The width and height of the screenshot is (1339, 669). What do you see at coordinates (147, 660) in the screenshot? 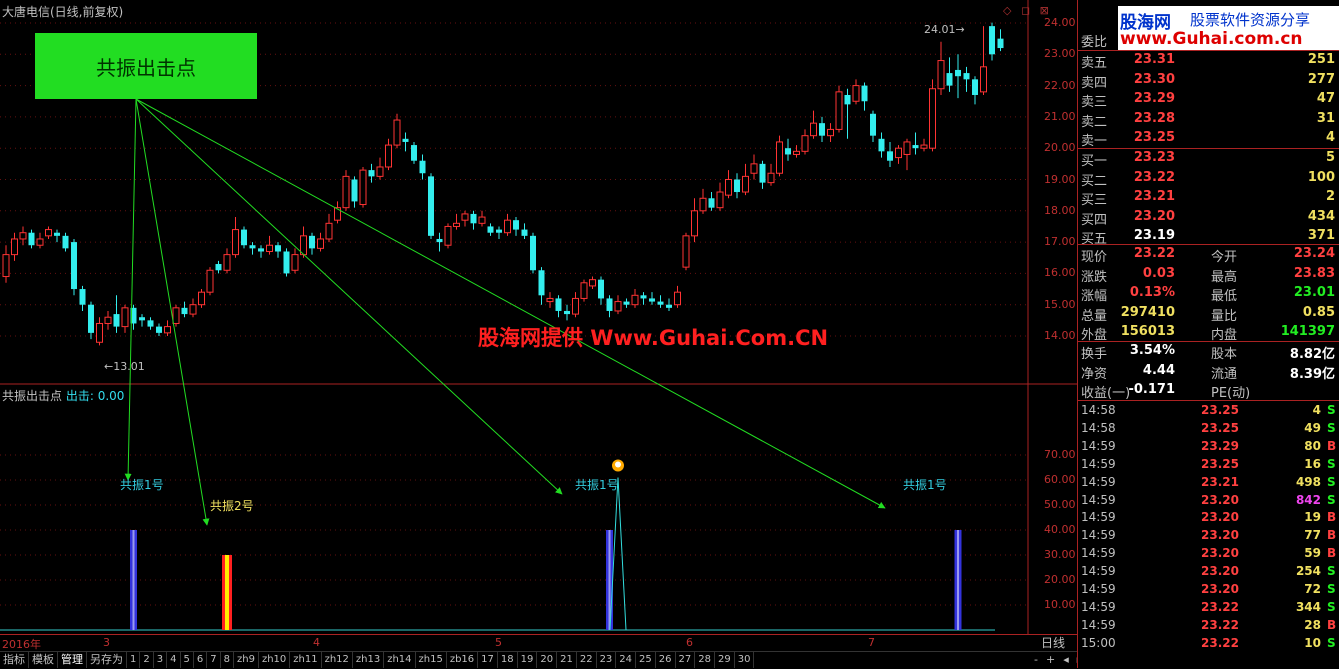
I see `indicator-tab: 2` at bounding box center [147, 660].